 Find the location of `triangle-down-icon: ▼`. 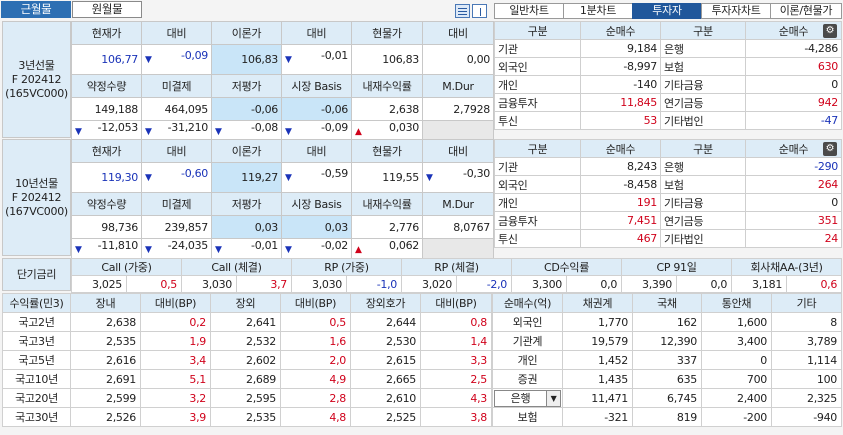

triangle-down-icon: ▼ is located at coordinates (148, 59).